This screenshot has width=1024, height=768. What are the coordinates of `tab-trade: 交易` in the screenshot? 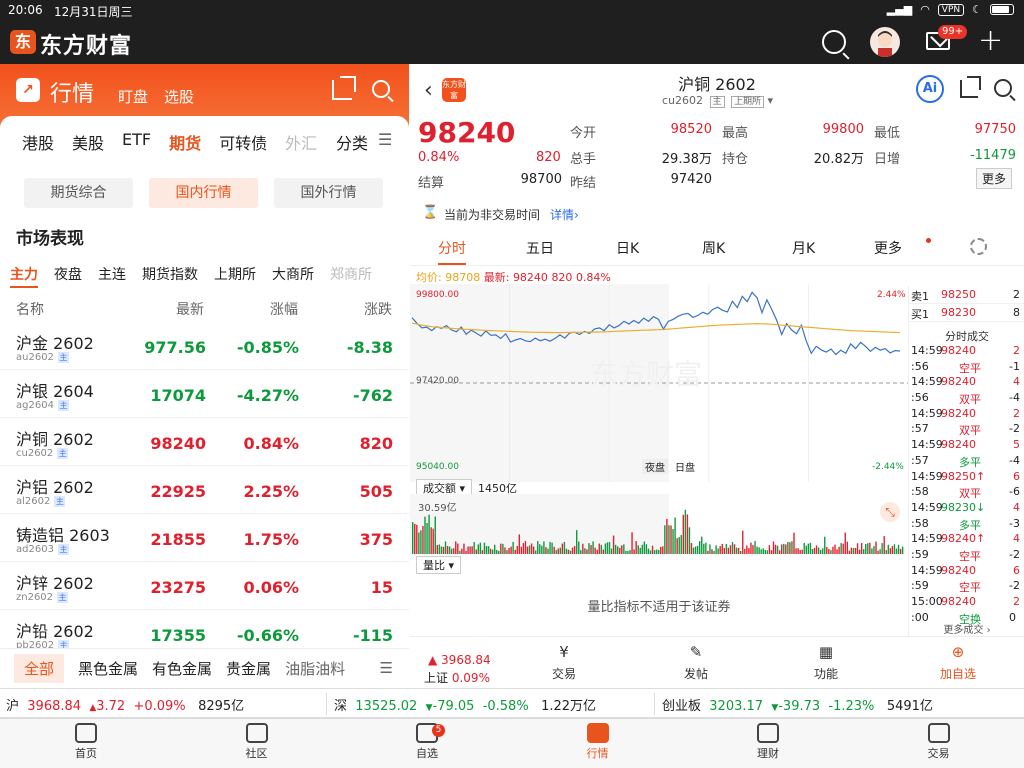 It's located at (939, 742).